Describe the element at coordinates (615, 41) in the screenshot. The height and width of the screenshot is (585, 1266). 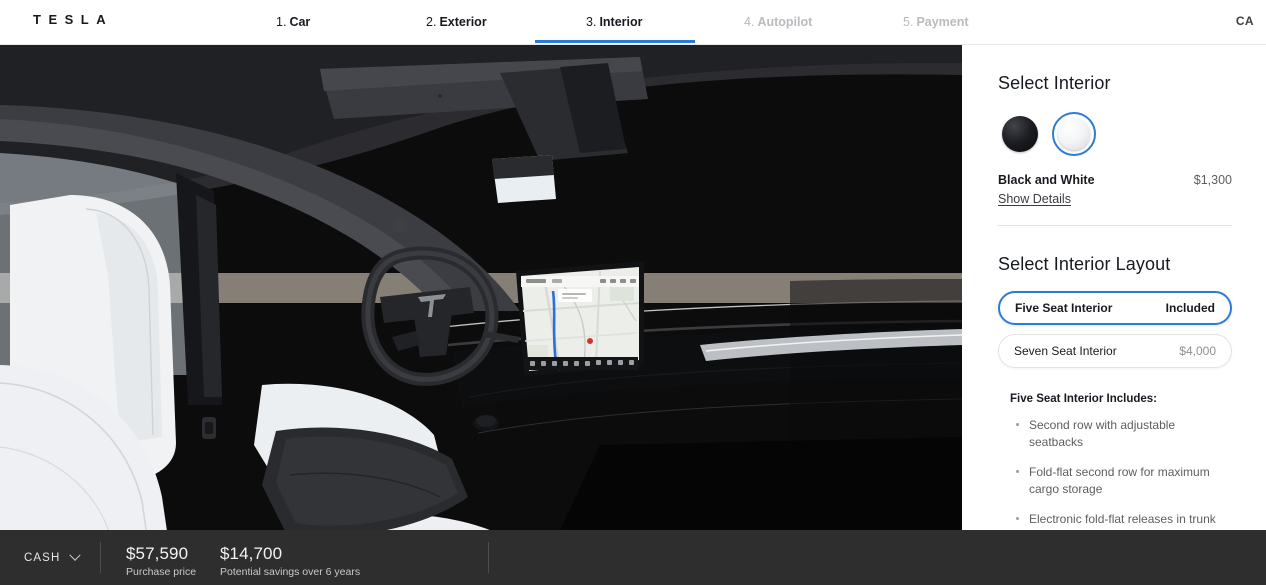
I see `active-step-indicator` at that location.